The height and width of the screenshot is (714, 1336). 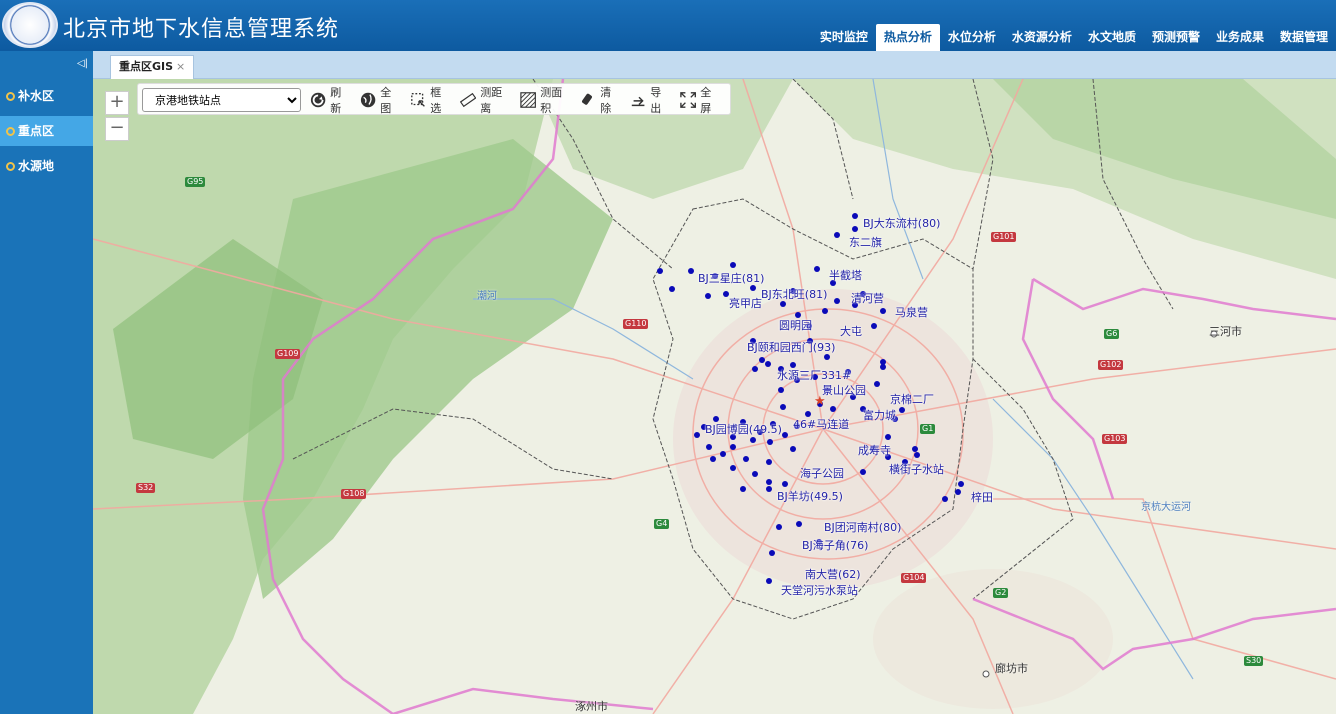 I want to click on road-shield: G103, so click(x=1115, y=439).